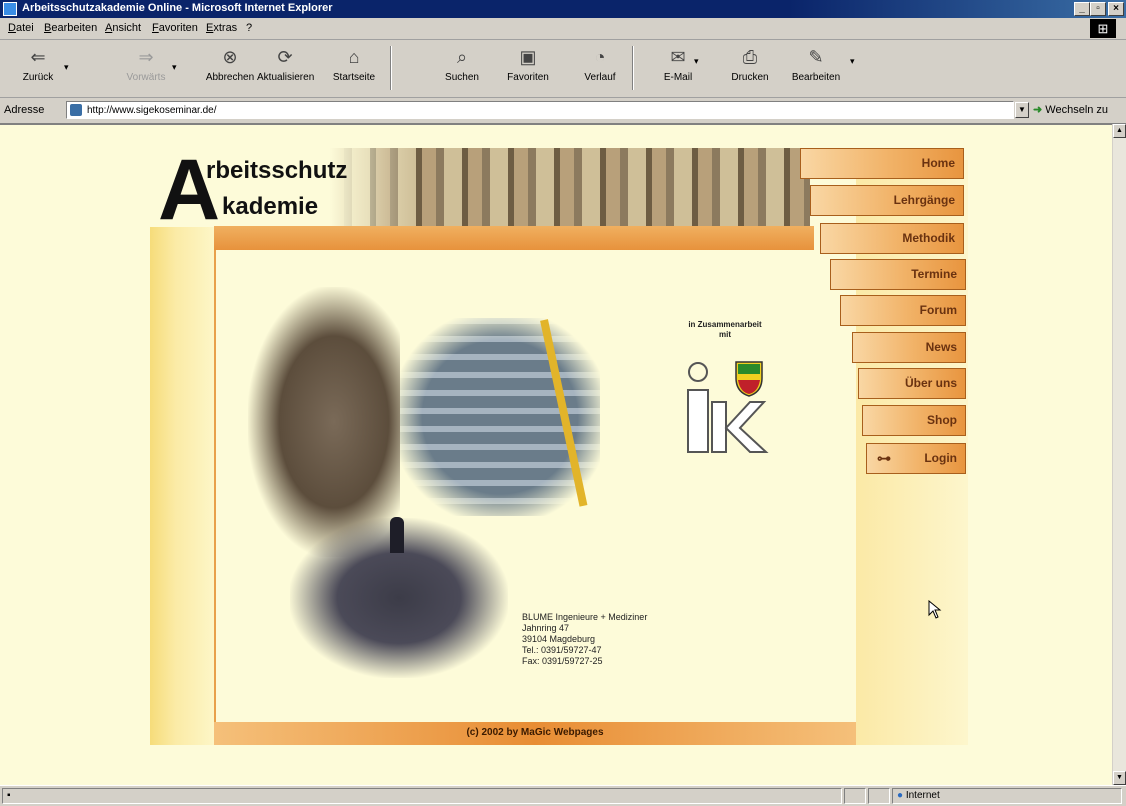 Image resolution: width=1126 pixels, height=806 pixels. What do you see at coordinates (1119, 131) in the screenshot?
I see `scroll-up-button: ▲` at bounding box center [1119, 131].